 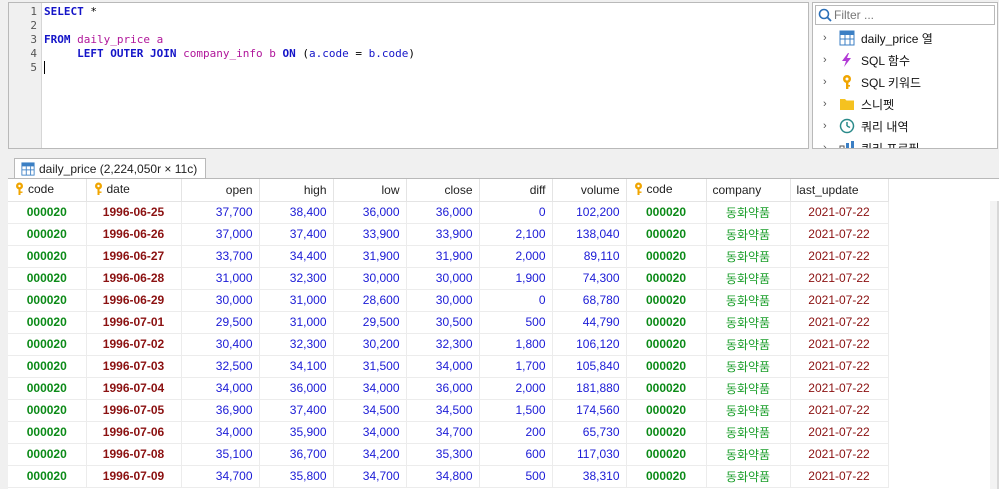 I want to click on cell-diff: 1,700, so click(x=516, y=366).